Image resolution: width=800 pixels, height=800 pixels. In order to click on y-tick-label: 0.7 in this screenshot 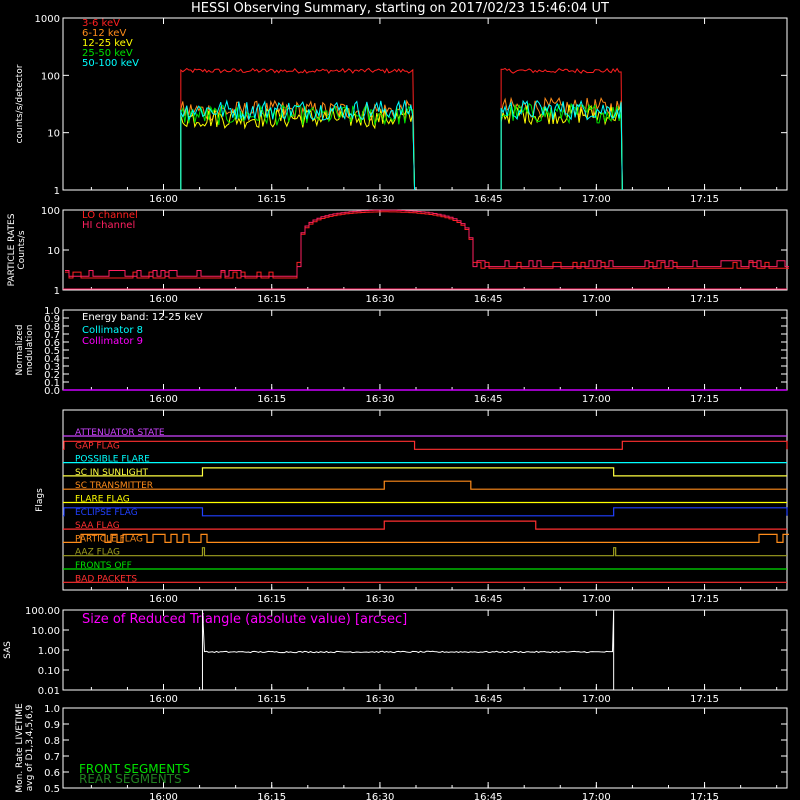, I will do `click(52, 757)`.